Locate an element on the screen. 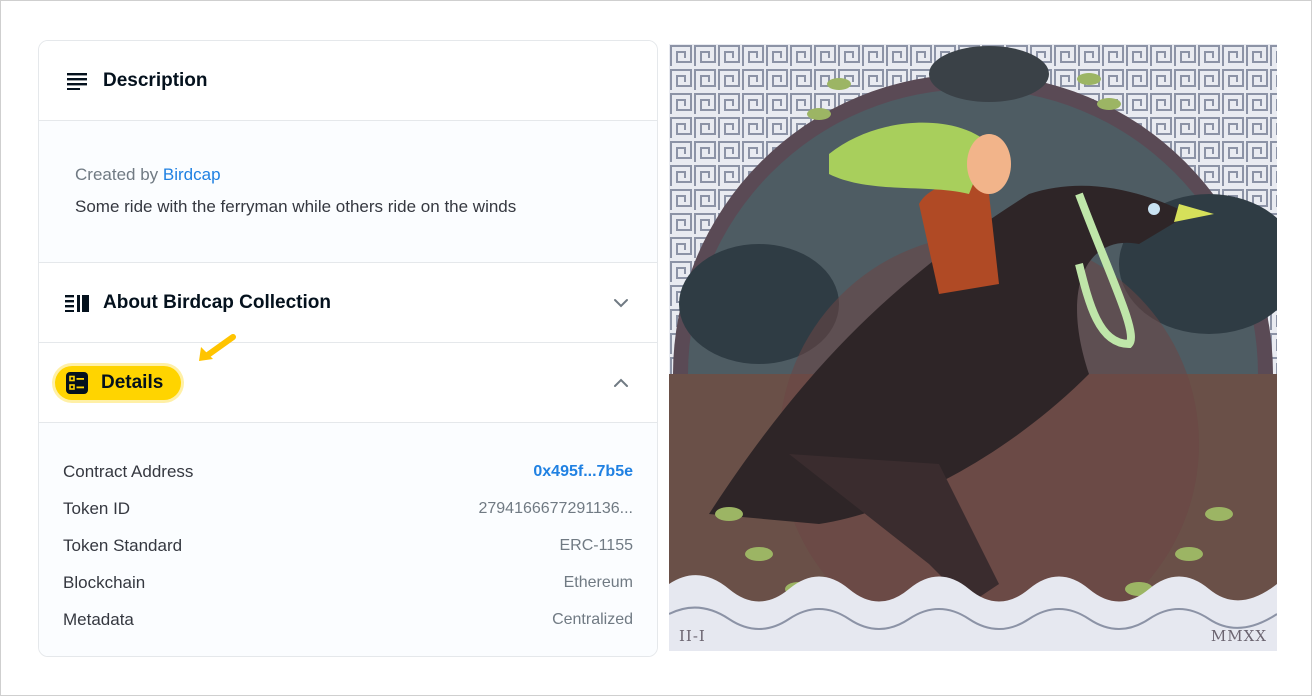 The width and height of the screenshot is (1312, 696). chevron-down-icon is located at coordinates (621, 303).